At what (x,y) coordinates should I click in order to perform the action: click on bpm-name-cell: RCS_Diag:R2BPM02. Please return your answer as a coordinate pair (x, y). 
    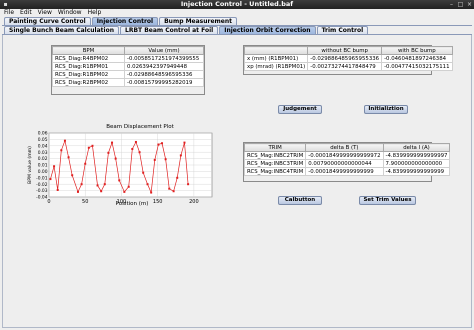
    Looking at the image, I should click on (88, 82).